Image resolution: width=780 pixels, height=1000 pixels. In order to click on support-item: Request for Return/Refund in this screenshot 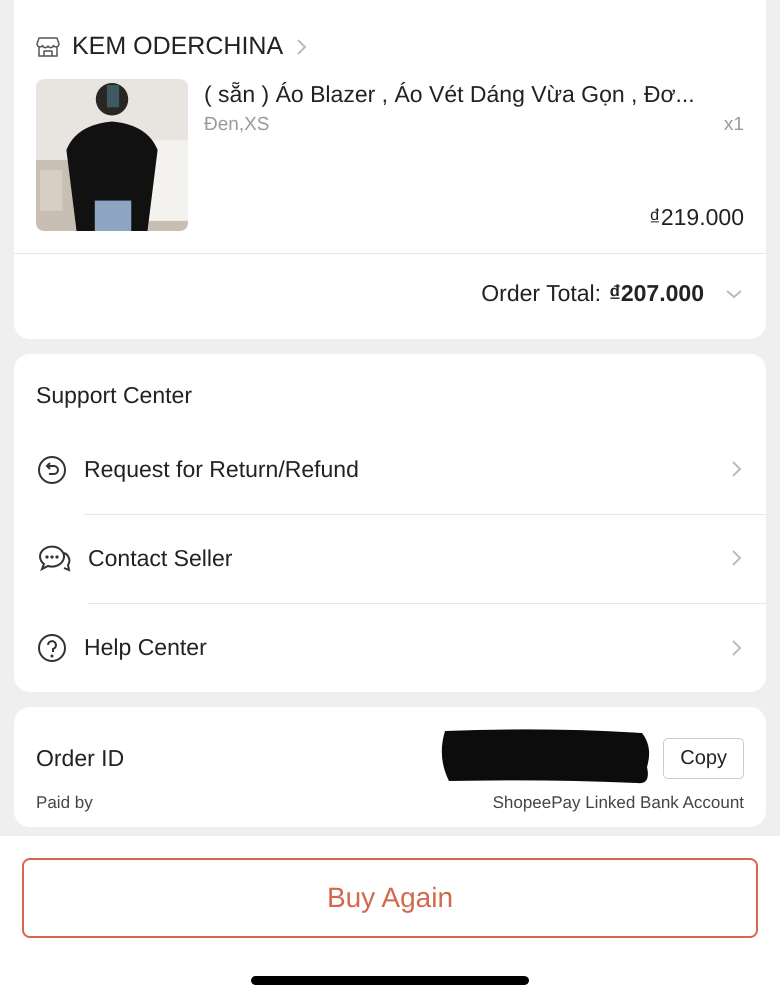, I will do `click(390, 469)`.